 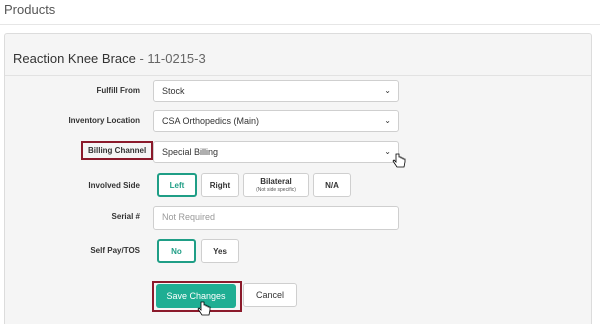 I want to click on self-pay-option-no: No, so click(x=176, y=251).